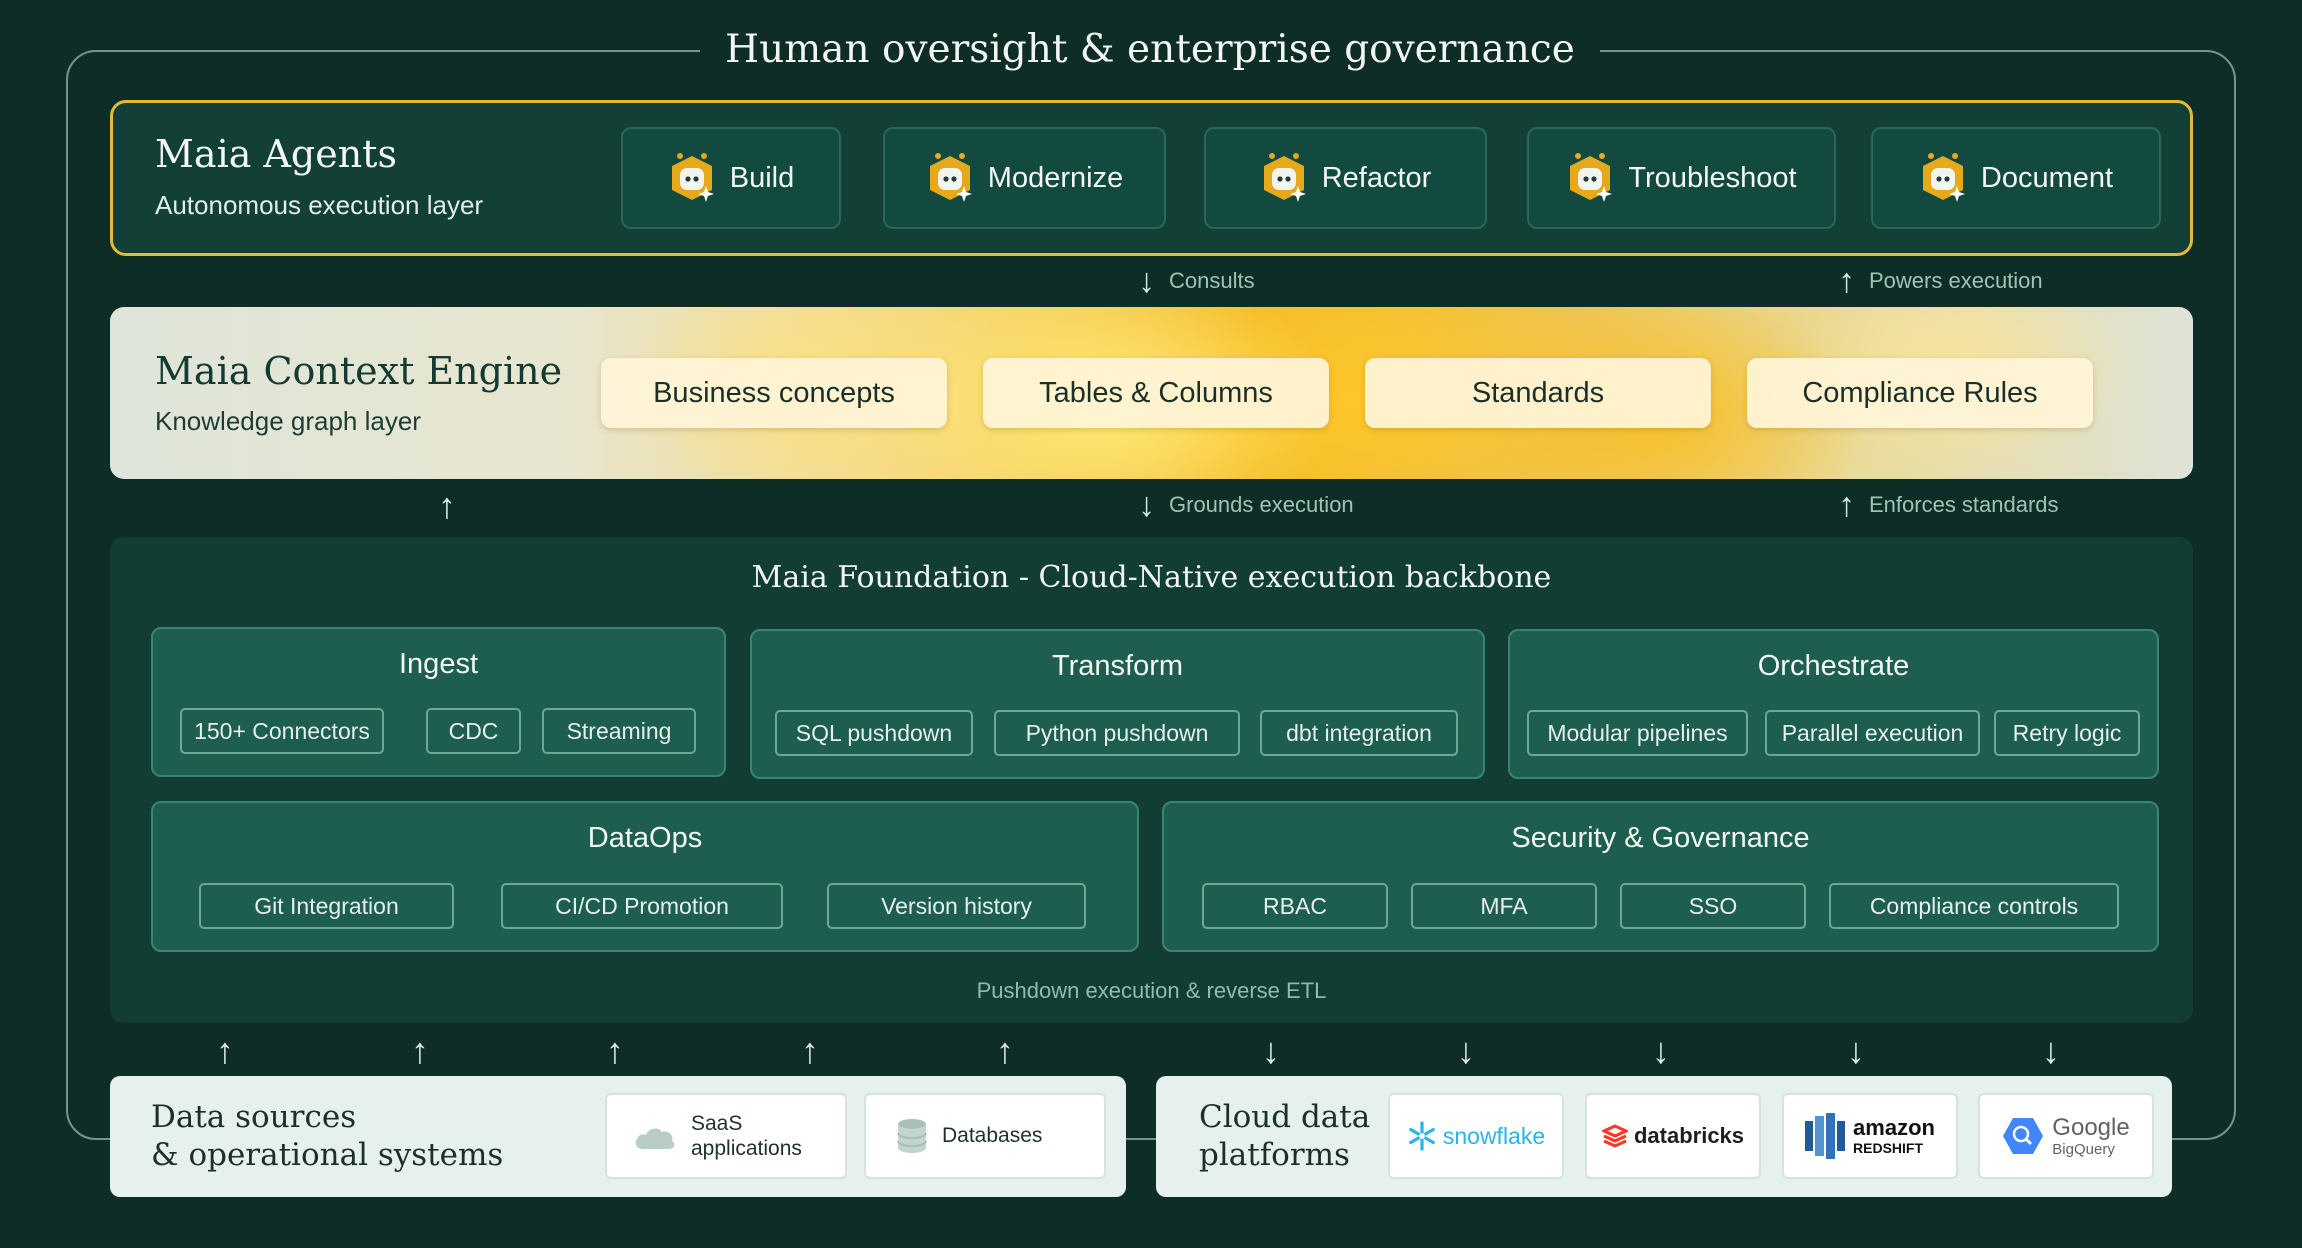  I want to click on saas-label-line1: SaaS, so click(717, 1123).